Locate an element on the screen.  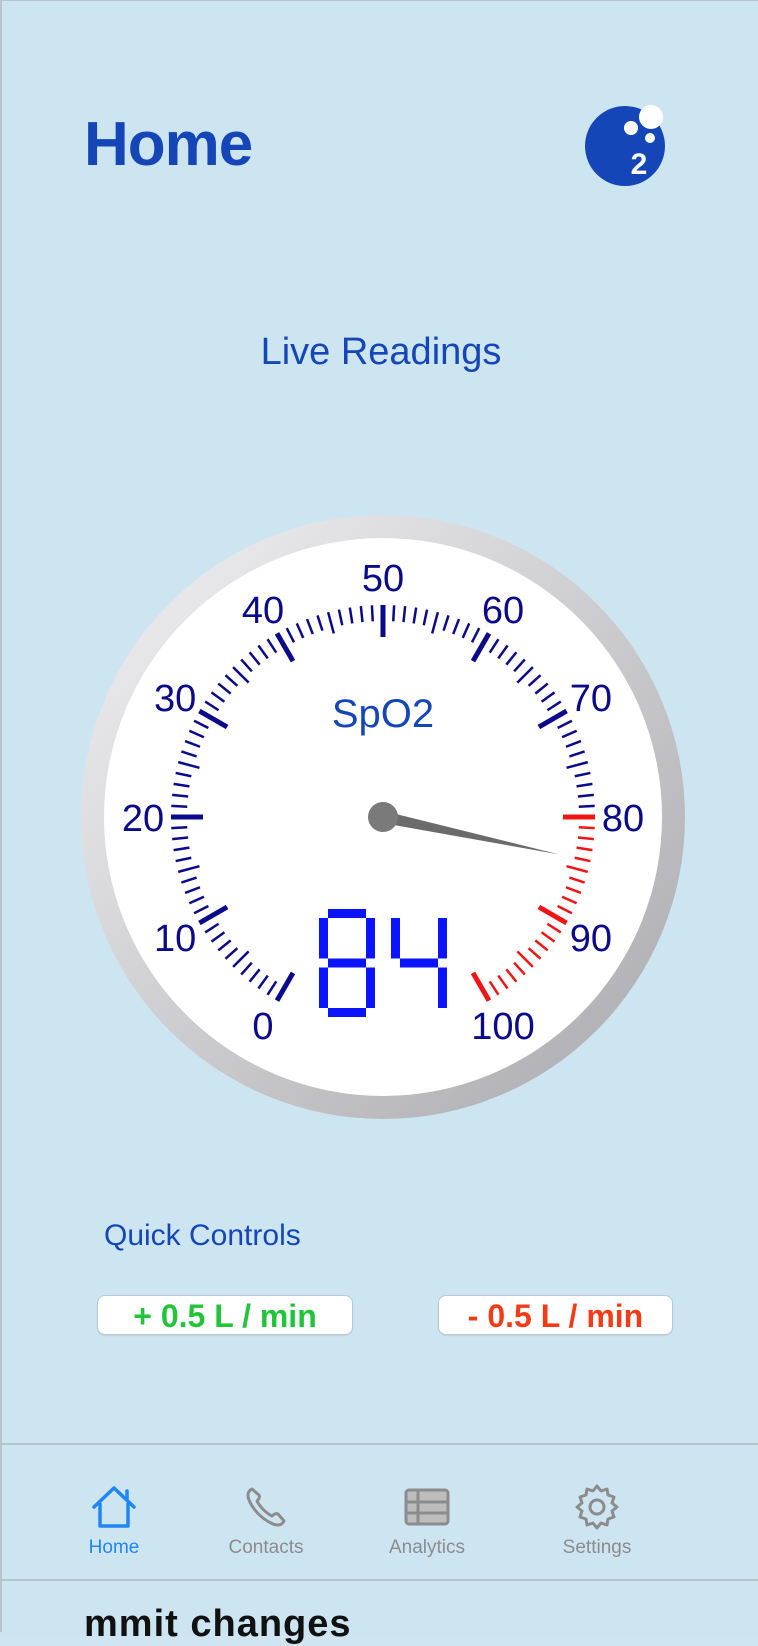
gauge-tick-label: 40 is located at coordinates (263, 611).